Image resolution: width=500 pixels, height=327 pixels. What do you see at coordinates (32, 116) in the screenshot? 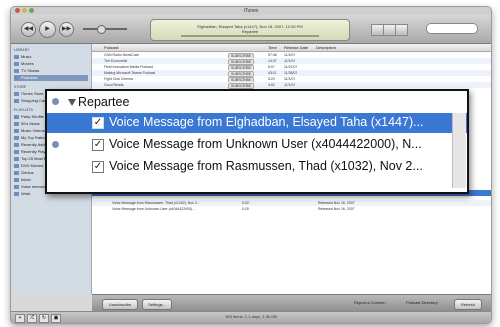
I see `sidebar-item-label: Party Shuffle` at bounding box center [32, 116].